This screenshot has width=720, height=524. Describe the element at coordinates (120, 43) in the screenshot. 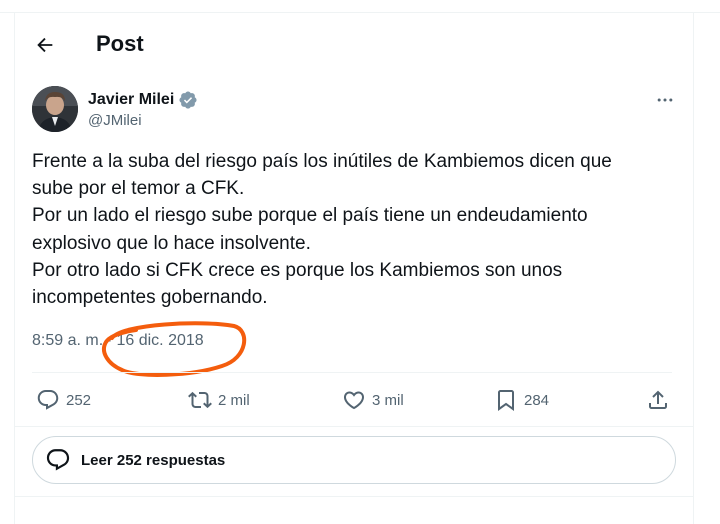

I see `page-title: Post` at that location.